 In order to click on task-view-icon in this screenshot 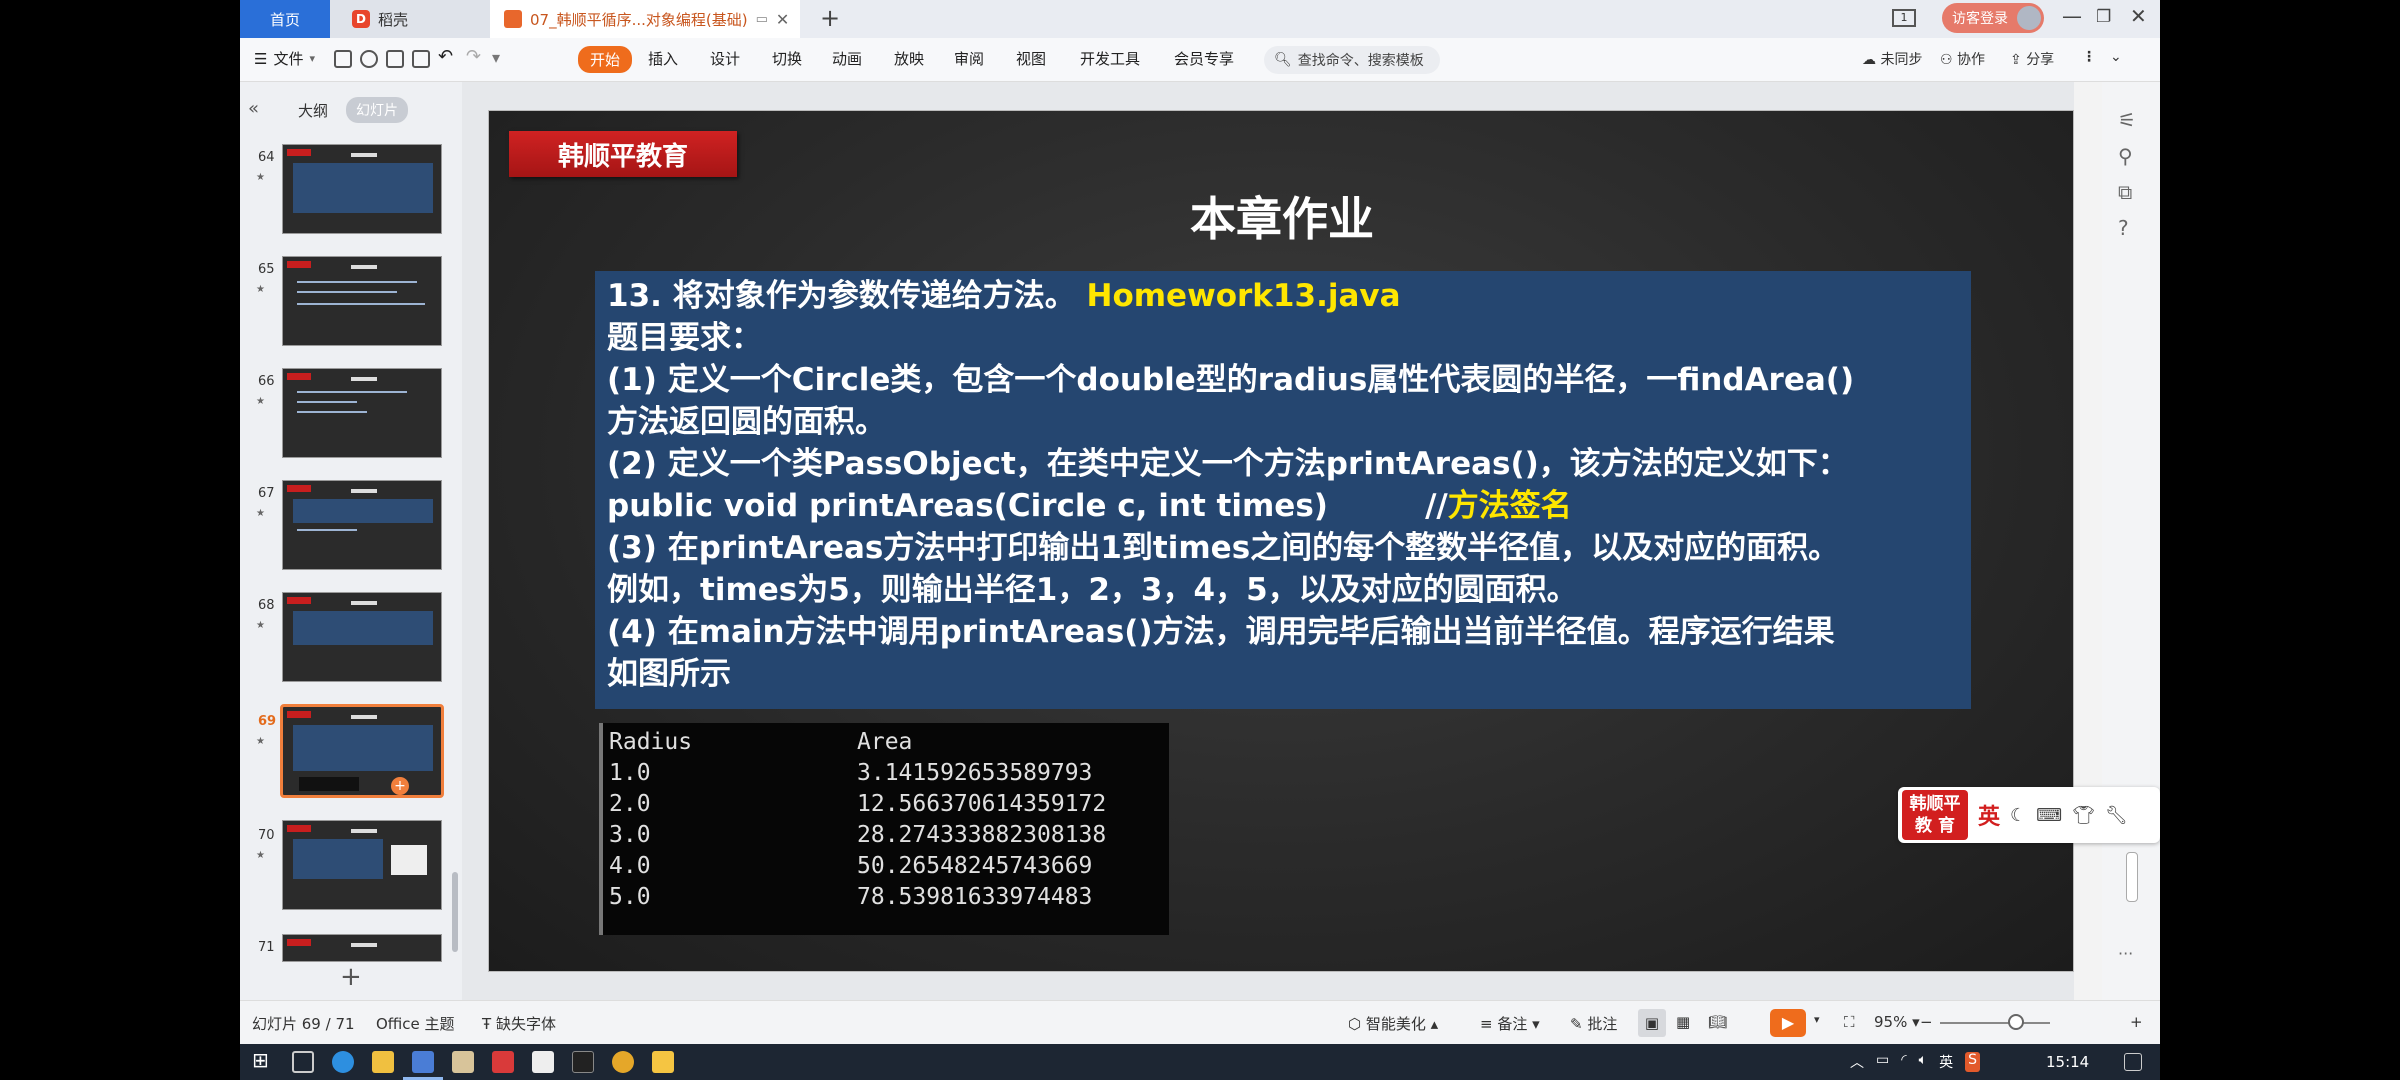, I will do `click(303, 1062)`.